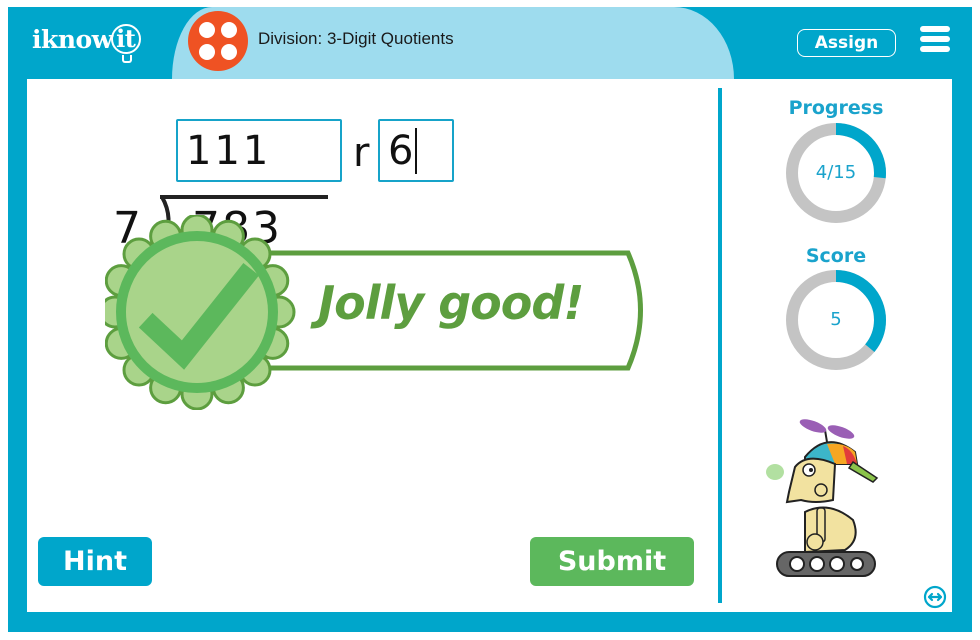 The width and height of the screenshot is (980, 640). I want to click on submit-button: Submit, so click(612, 561).